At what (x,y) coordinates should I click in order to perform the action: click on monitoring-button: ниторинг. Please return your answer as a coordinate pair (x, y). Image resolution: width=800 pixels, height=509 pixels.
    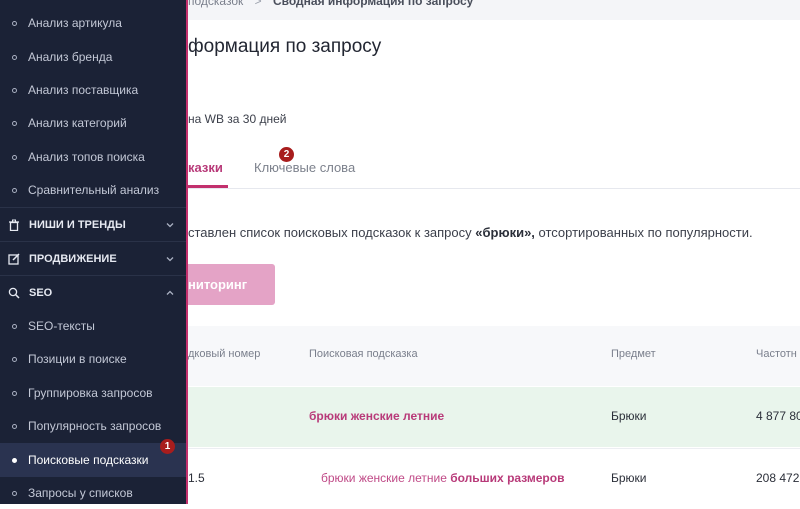
    Looking at the image, I should click on (231, 284).